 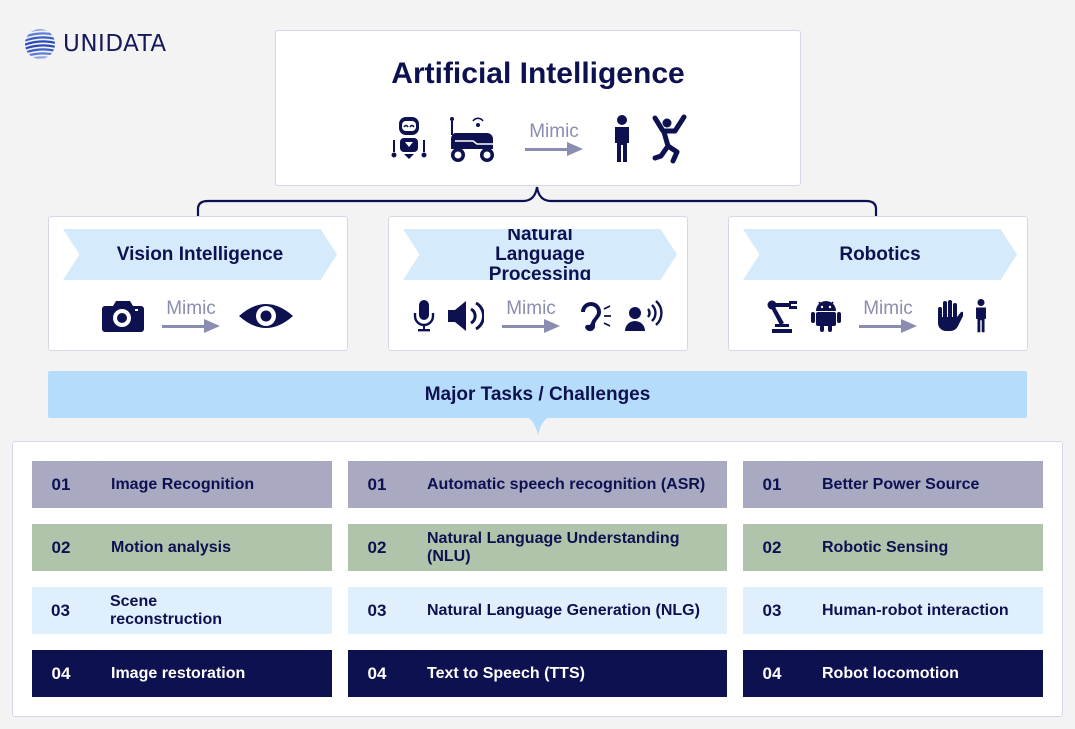 I want to click on task-item: 01 Better Power Source, so click(x=893, y=484).